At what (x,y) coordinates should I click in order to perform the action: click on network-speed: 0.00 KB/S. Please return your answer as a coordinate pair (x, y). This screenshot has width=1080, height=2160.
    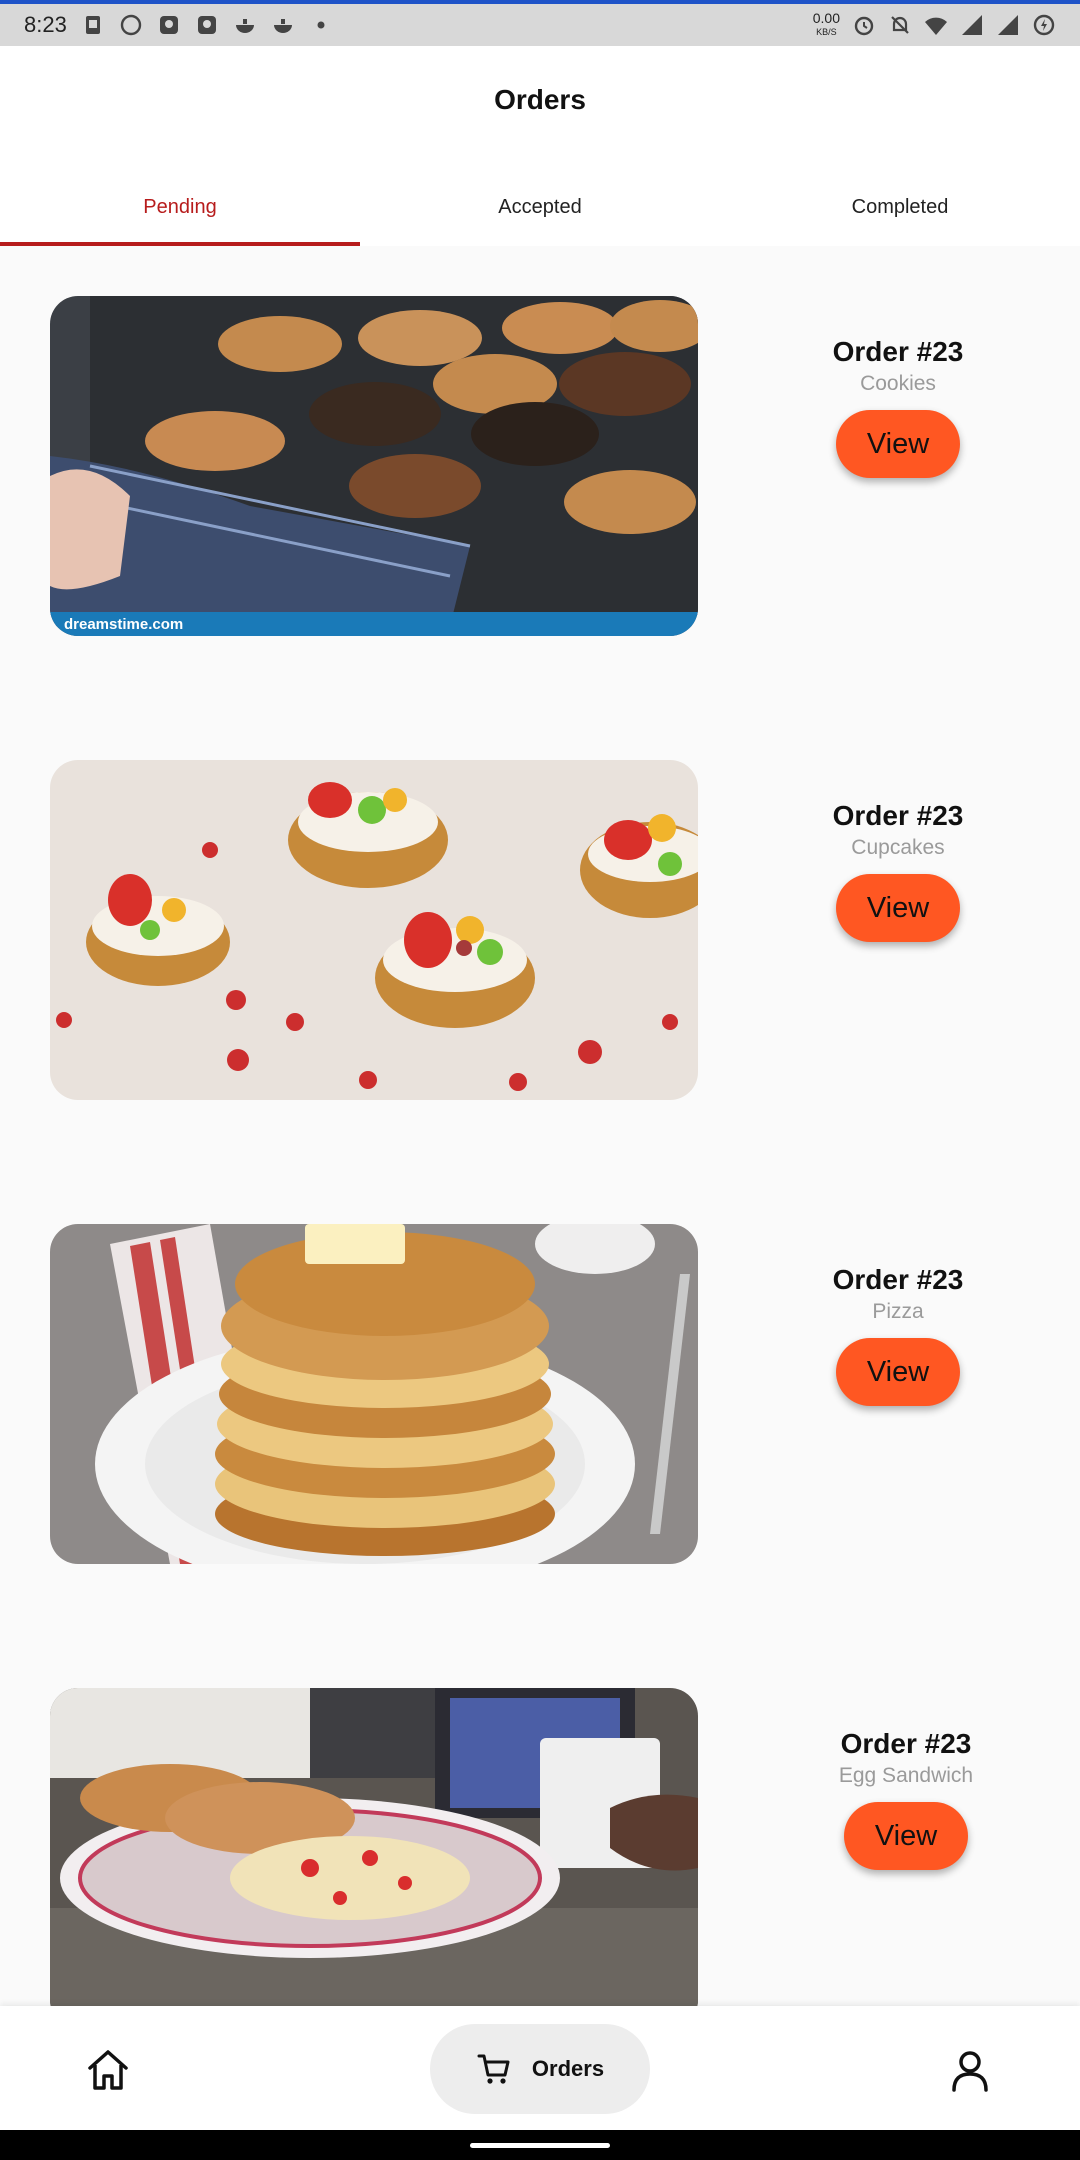
    Looking at the image, I should click on (826, 23).